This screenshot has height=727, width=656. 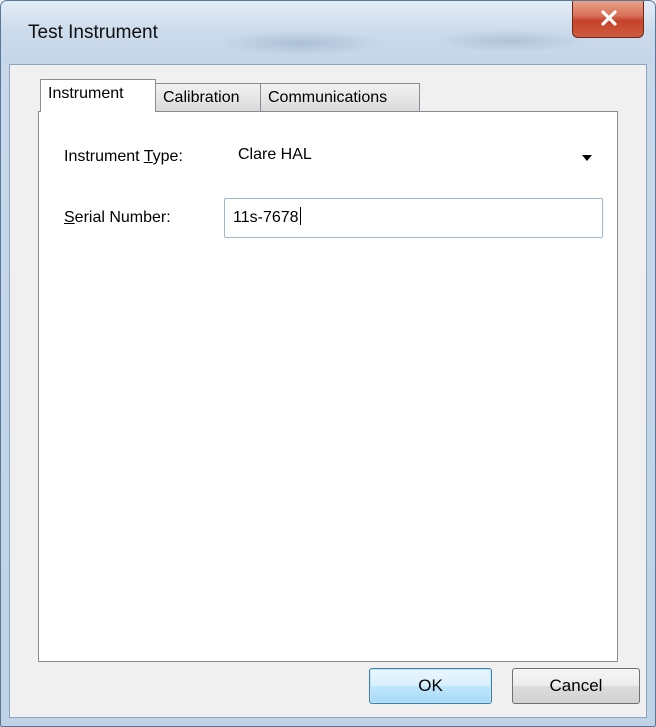 I want to click on serial-number-value: 11s-7678, so click(x=267, y=217).